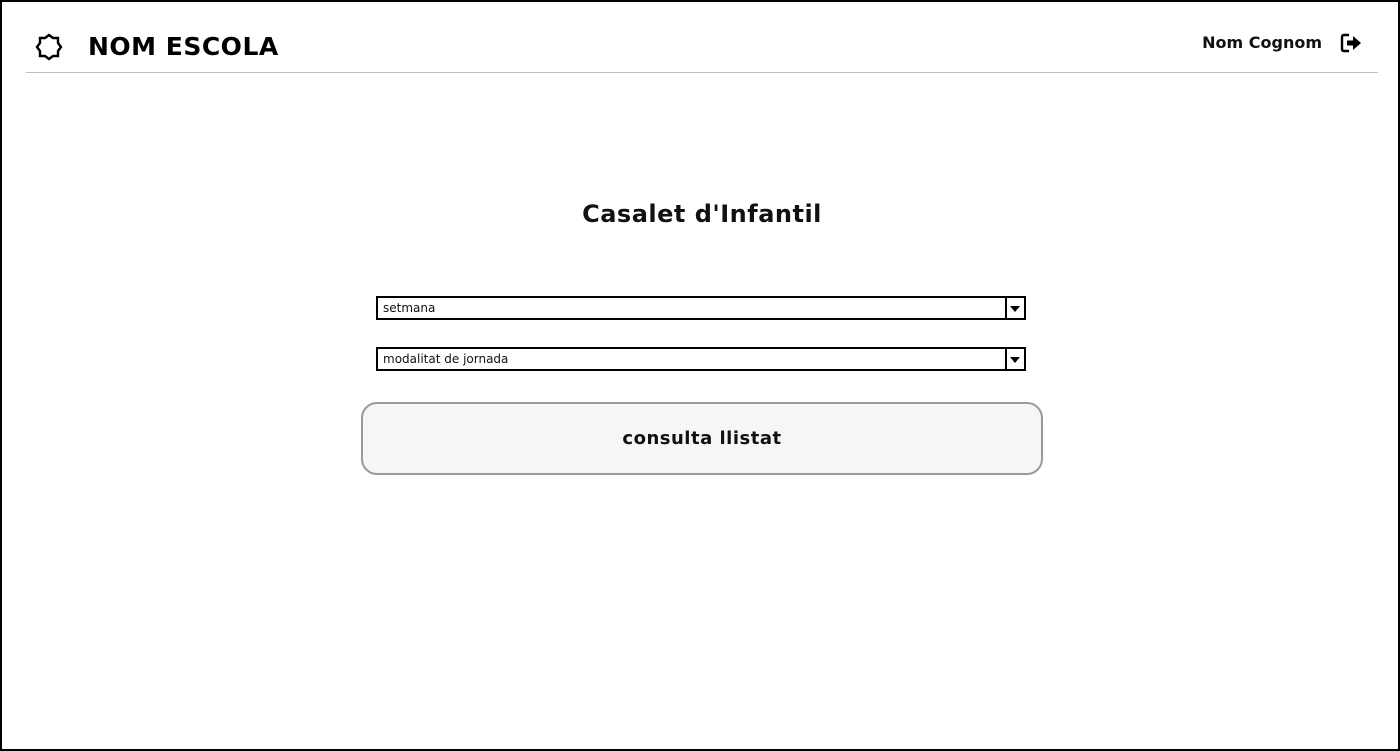  Describe the element at coordinates (1351, 43) in the screenshot. I see `logout-icon` at that location.